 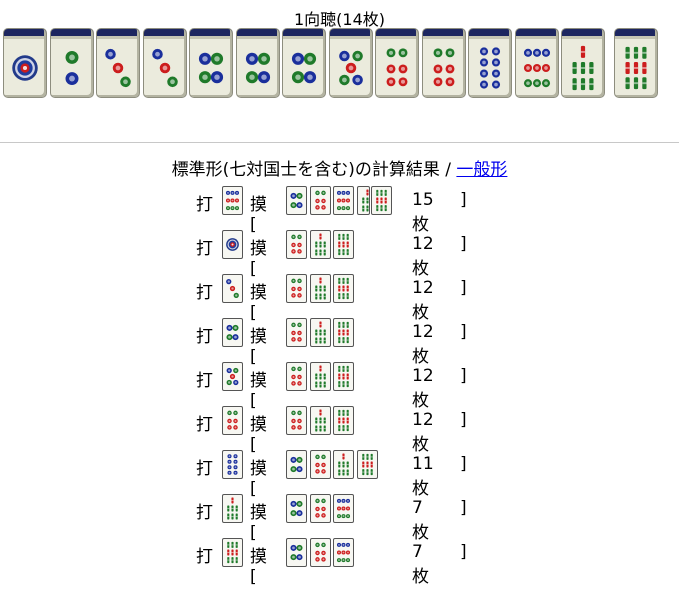 I want to click on tile-count: 15枚, so click(x=423, y=212).